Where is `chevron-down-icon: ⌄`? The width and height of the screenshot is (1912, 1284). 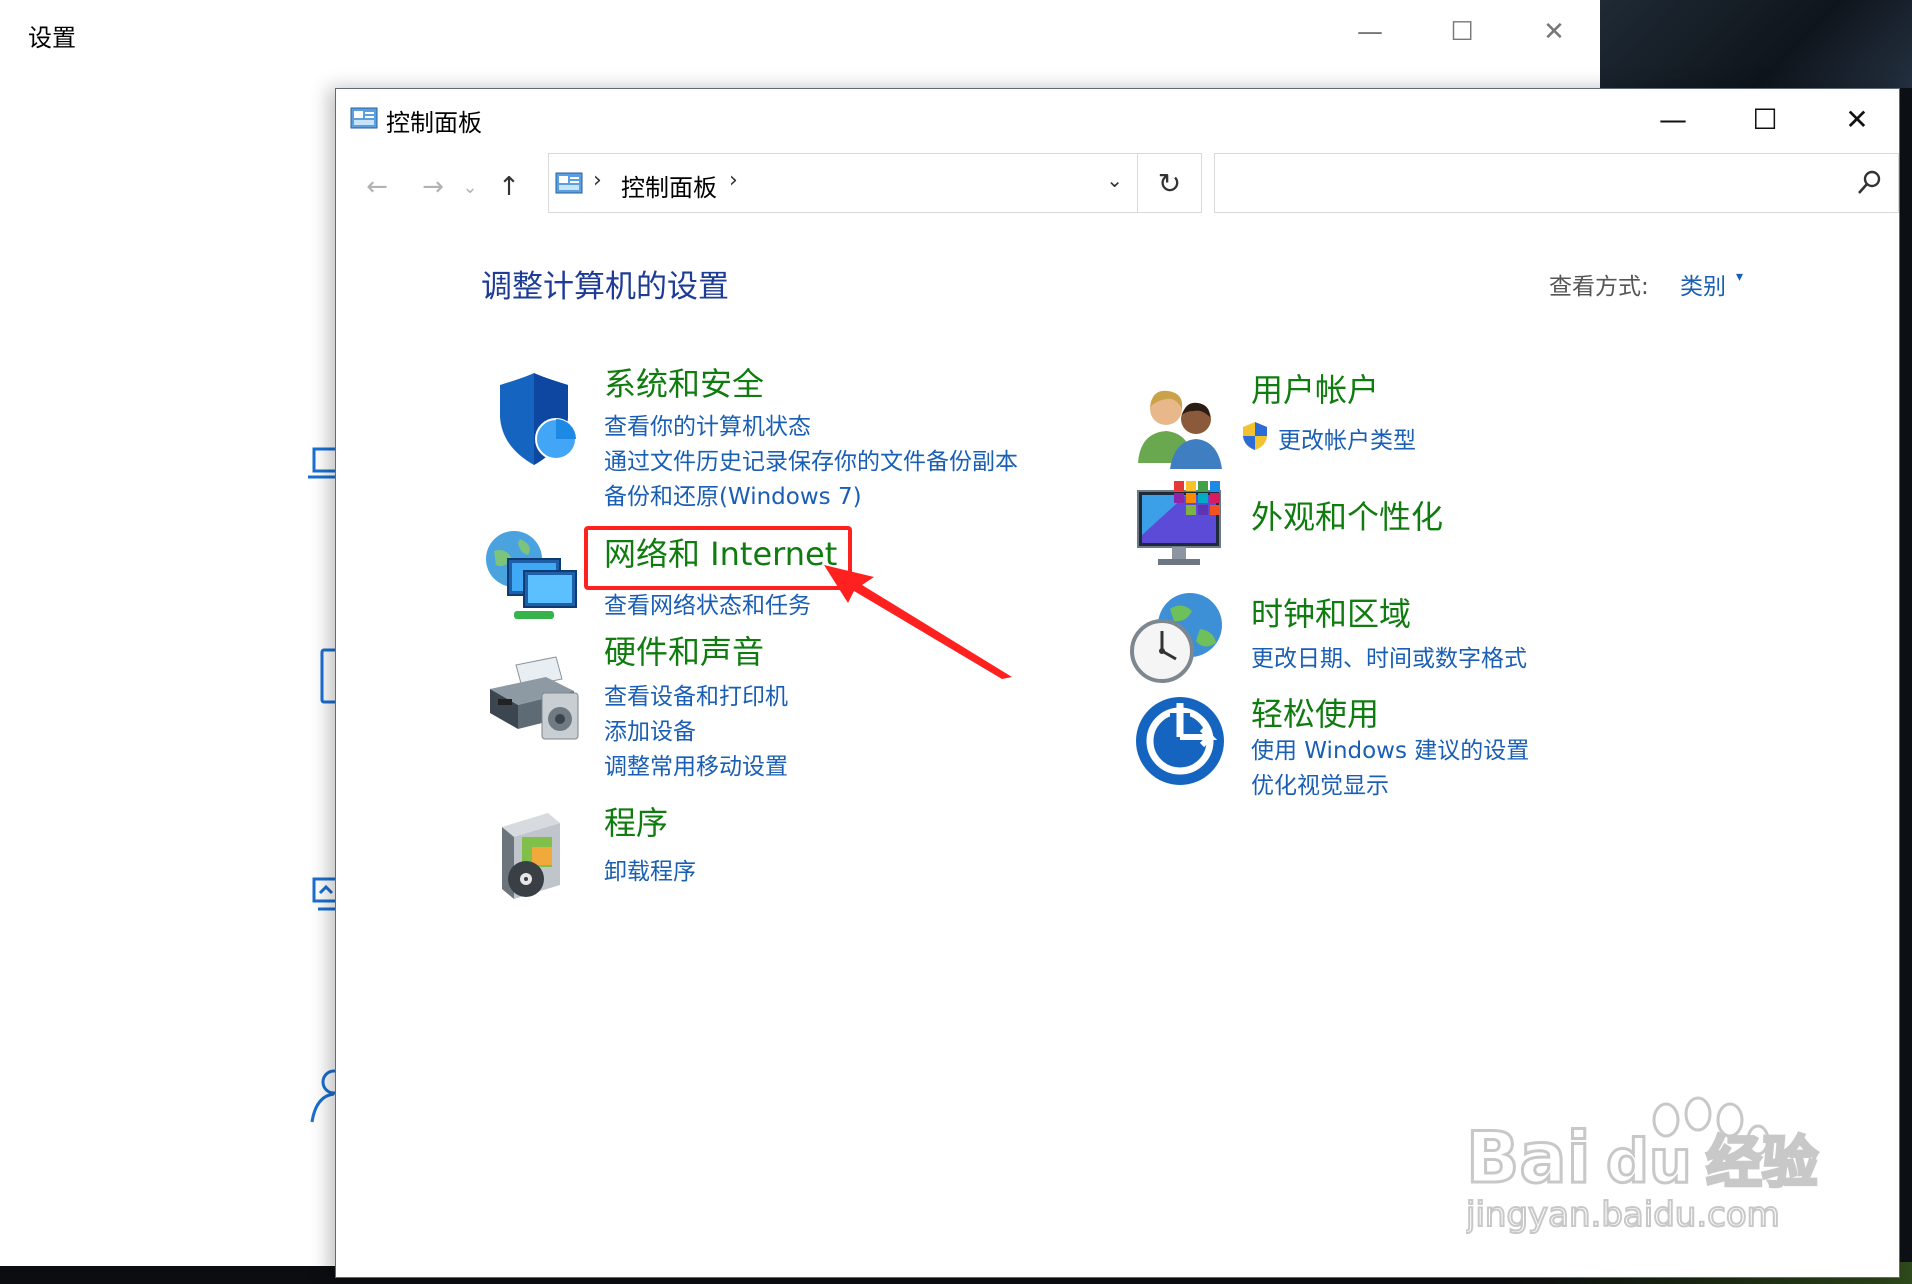 chevron-down-icon: ⌄ is located at coordinates (1114, 180).